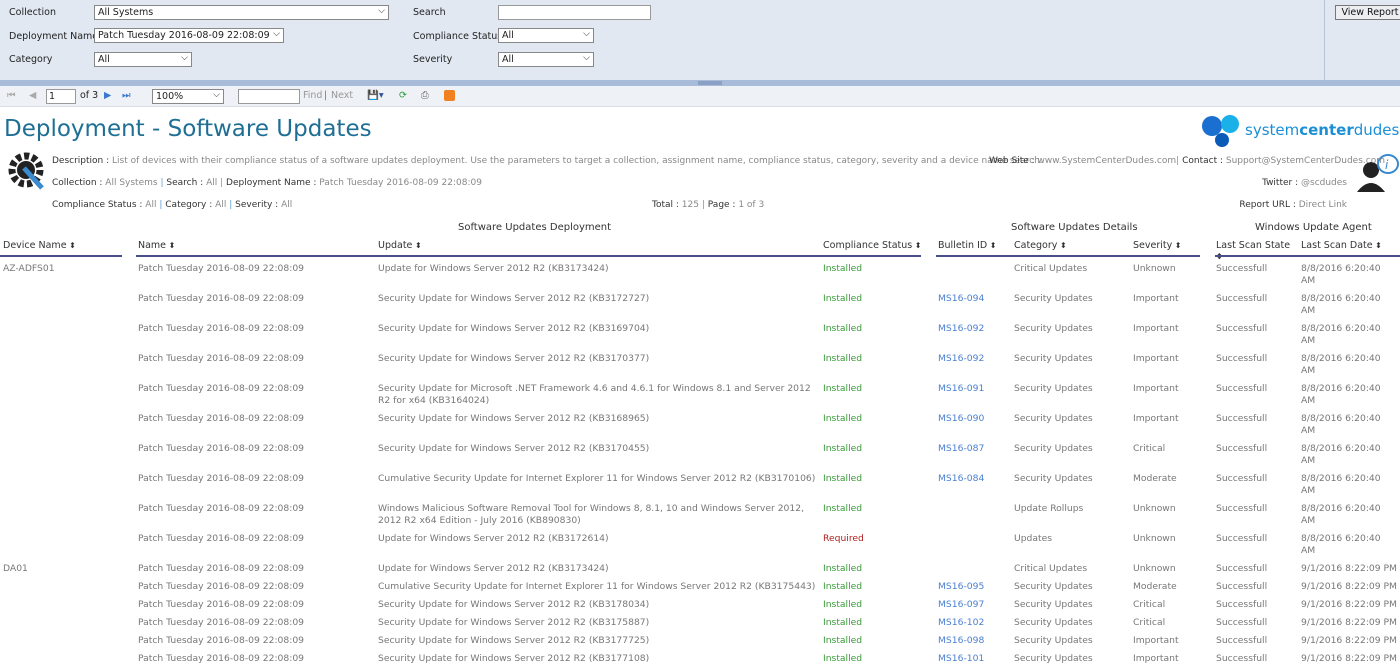 This screenshot has width=1400, height=668. What do you see at coordinates (32, 12) in the screenshot?
I see `collection-label: Collection` at bounding box center [32, 12].